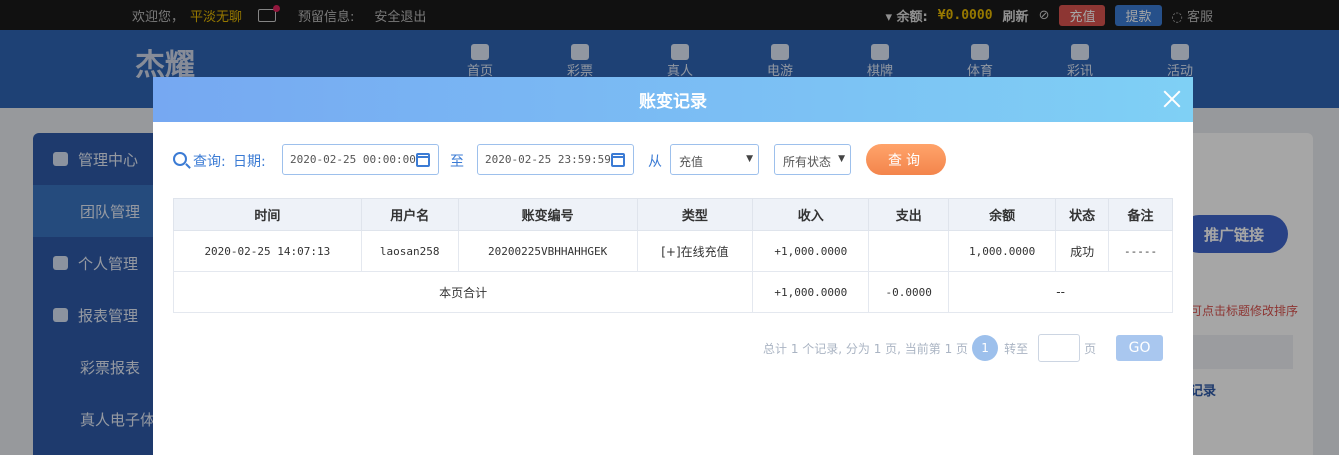 The image size is (1339, 455). I want to click on col-type: 类型, so click(695, 214).